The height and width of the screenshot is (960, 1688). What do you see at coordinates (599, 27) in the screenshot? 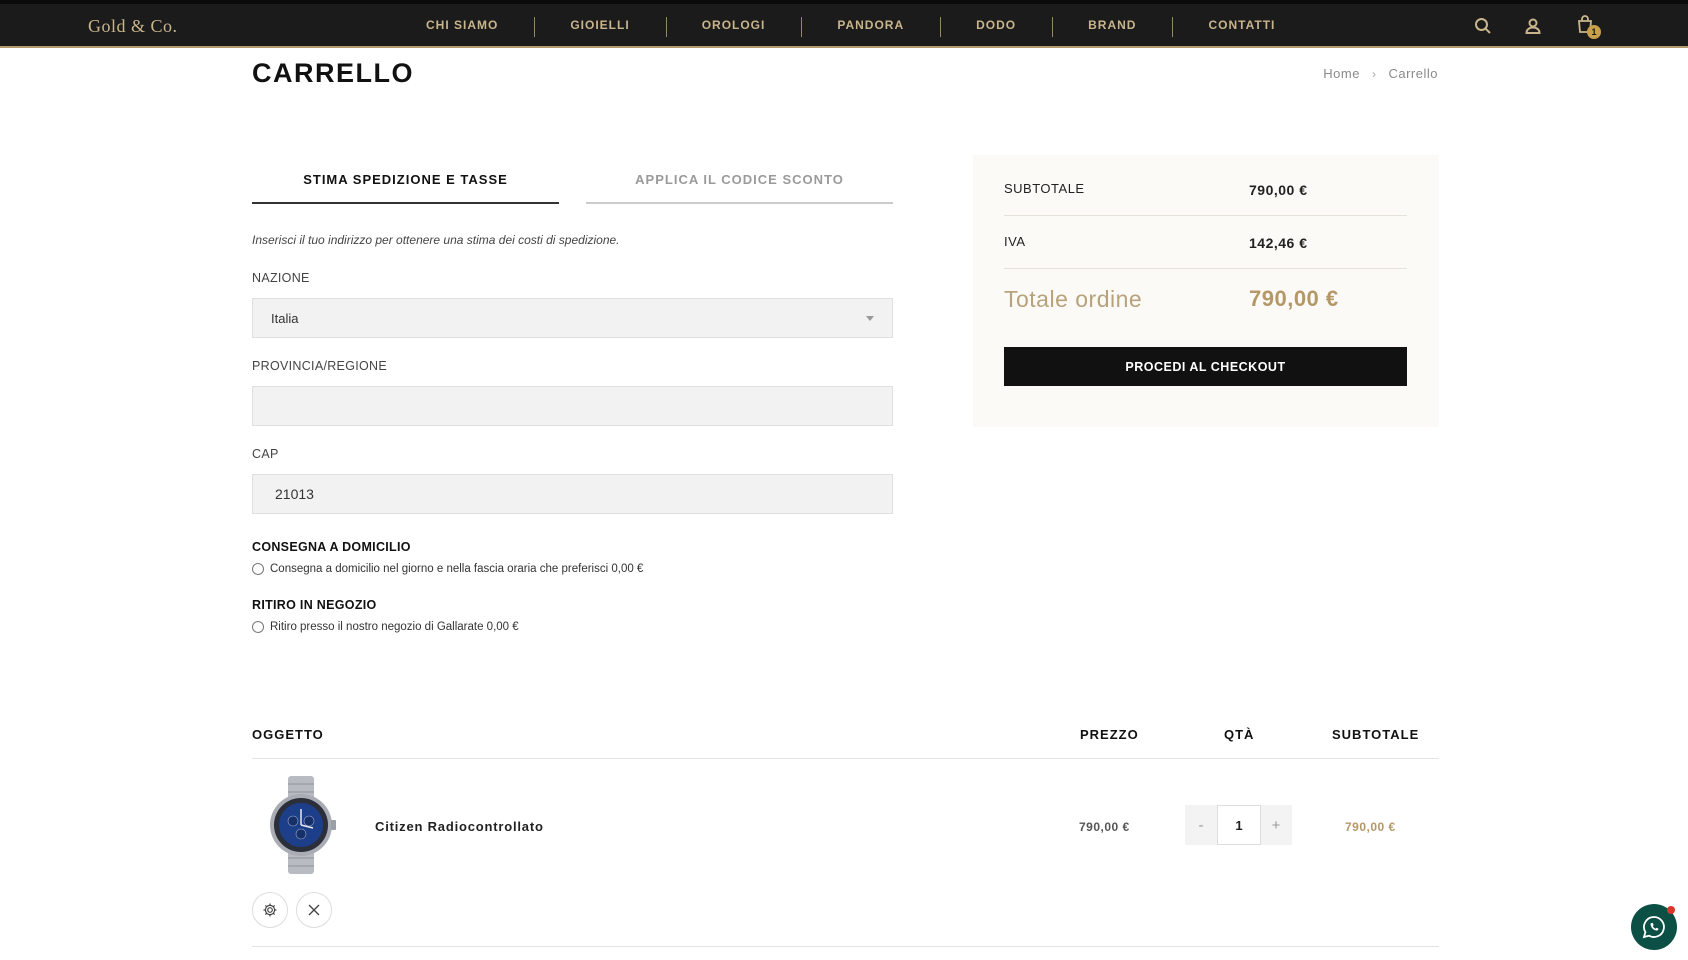
I see `nav-item-gioielli: GIOIELLI` at bounding box center [599, 27].